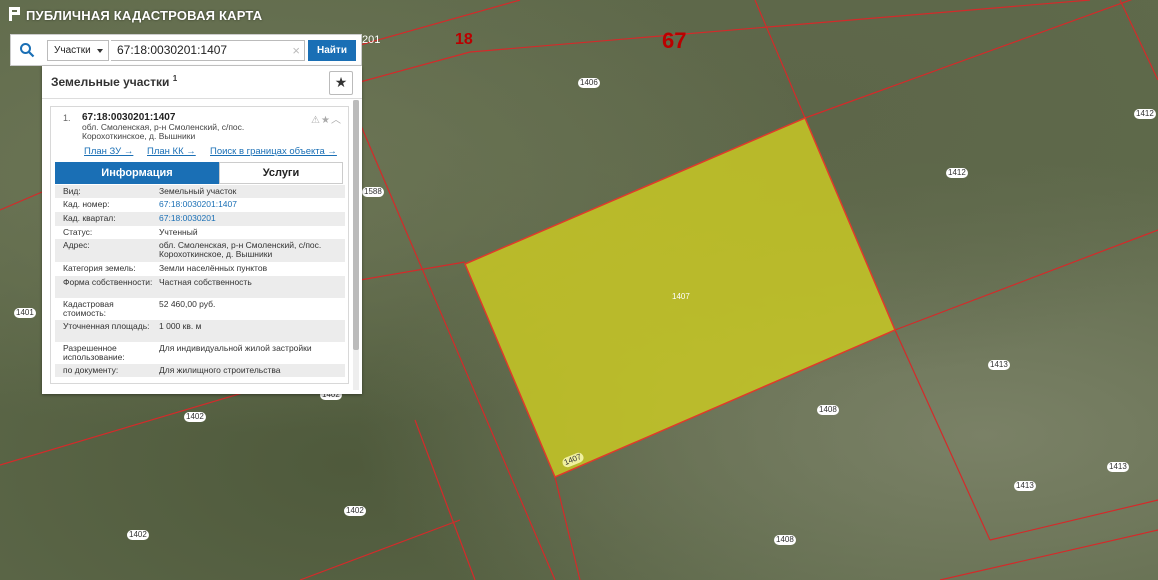 The image size is (1158, 580). Describe the element at coordinates (296, 50) in the screenshot. I see `close-icon: ×` at that location.